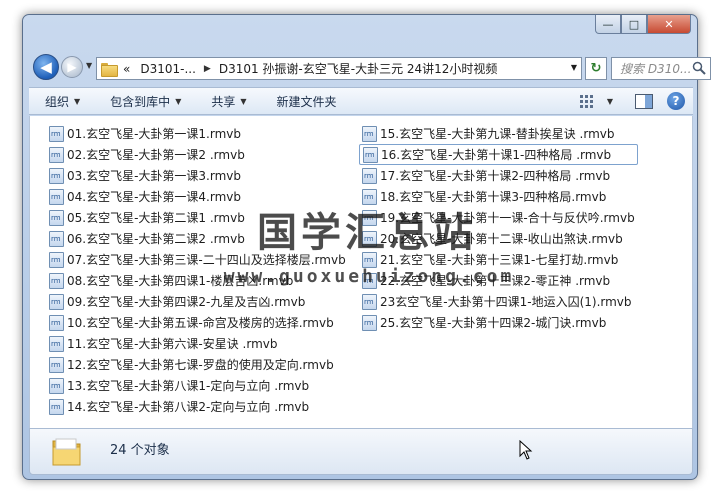  I want to click on file-item: 03.玄空飞星-大卦第一课3.rmvb, so click(197, 175).